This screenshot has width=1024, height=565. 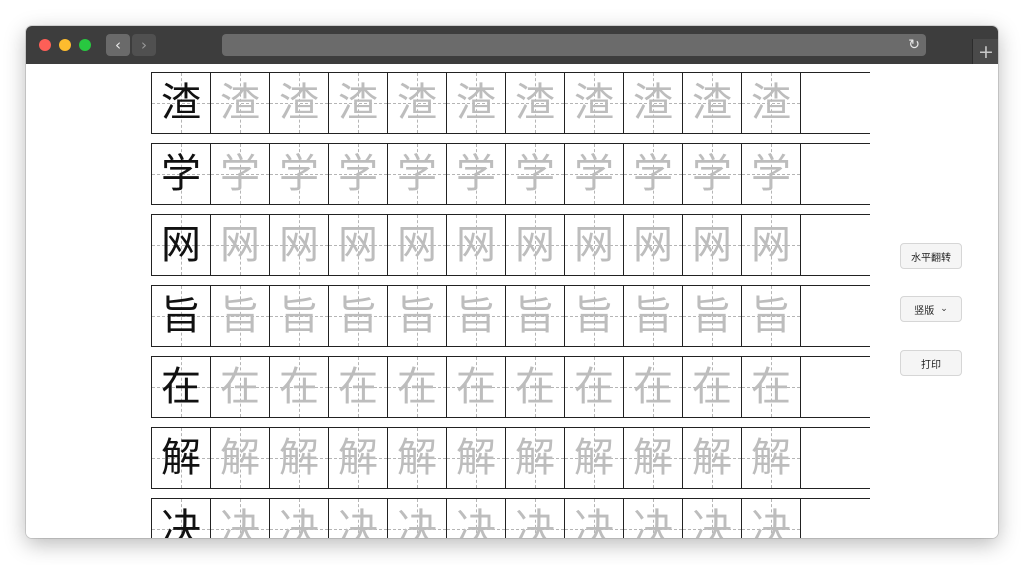 I want to click on chevron-down-icon: ⌄, so click(x=944, y=309).